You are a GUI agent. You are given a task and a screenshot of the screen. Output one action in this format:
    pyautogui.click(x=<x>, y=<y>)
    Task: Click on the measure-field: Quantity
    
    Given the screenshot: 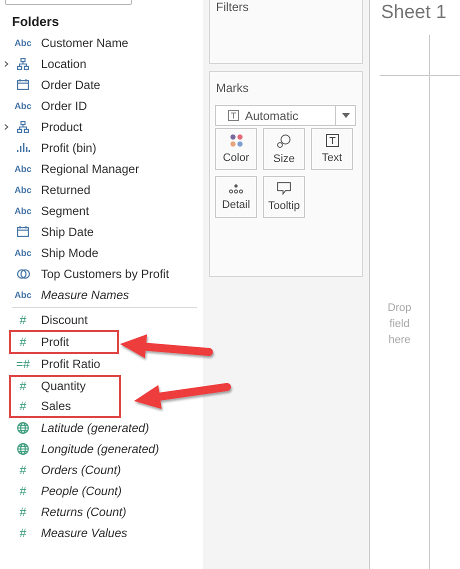 What is the action you would take?
    pyautogui.click(x=63, y=386)
    